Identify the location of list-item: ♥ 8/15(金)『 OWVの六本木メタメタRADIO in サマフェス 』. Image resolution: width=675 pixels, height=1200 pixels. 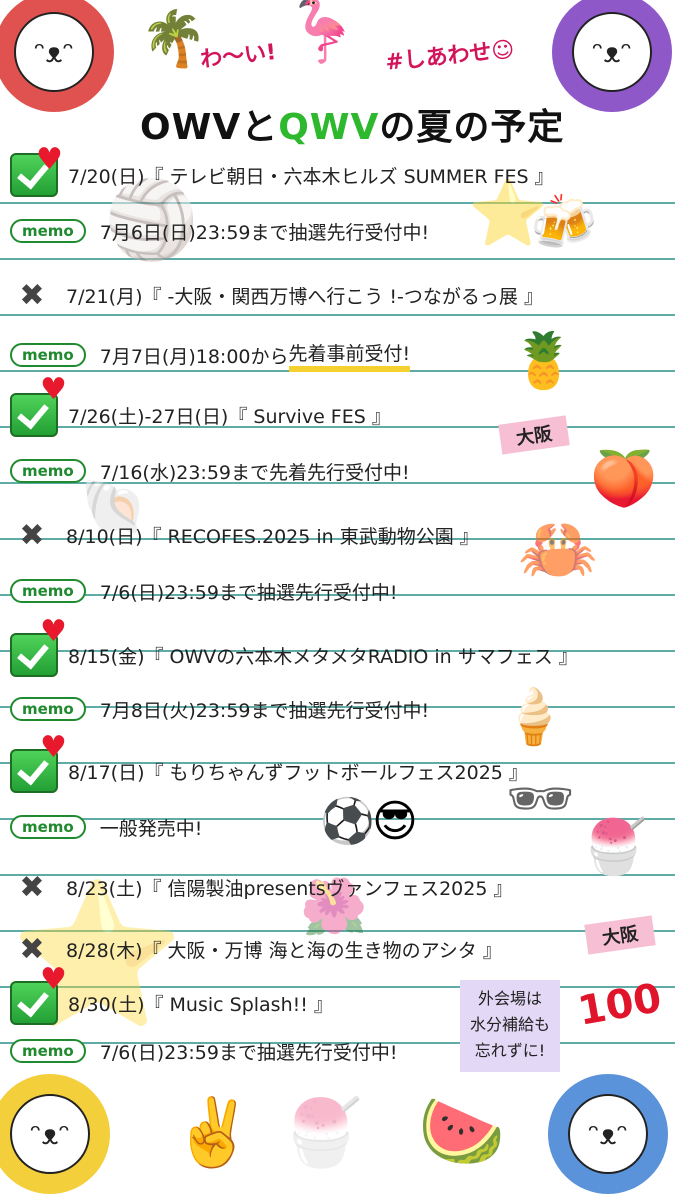
(337, 649).